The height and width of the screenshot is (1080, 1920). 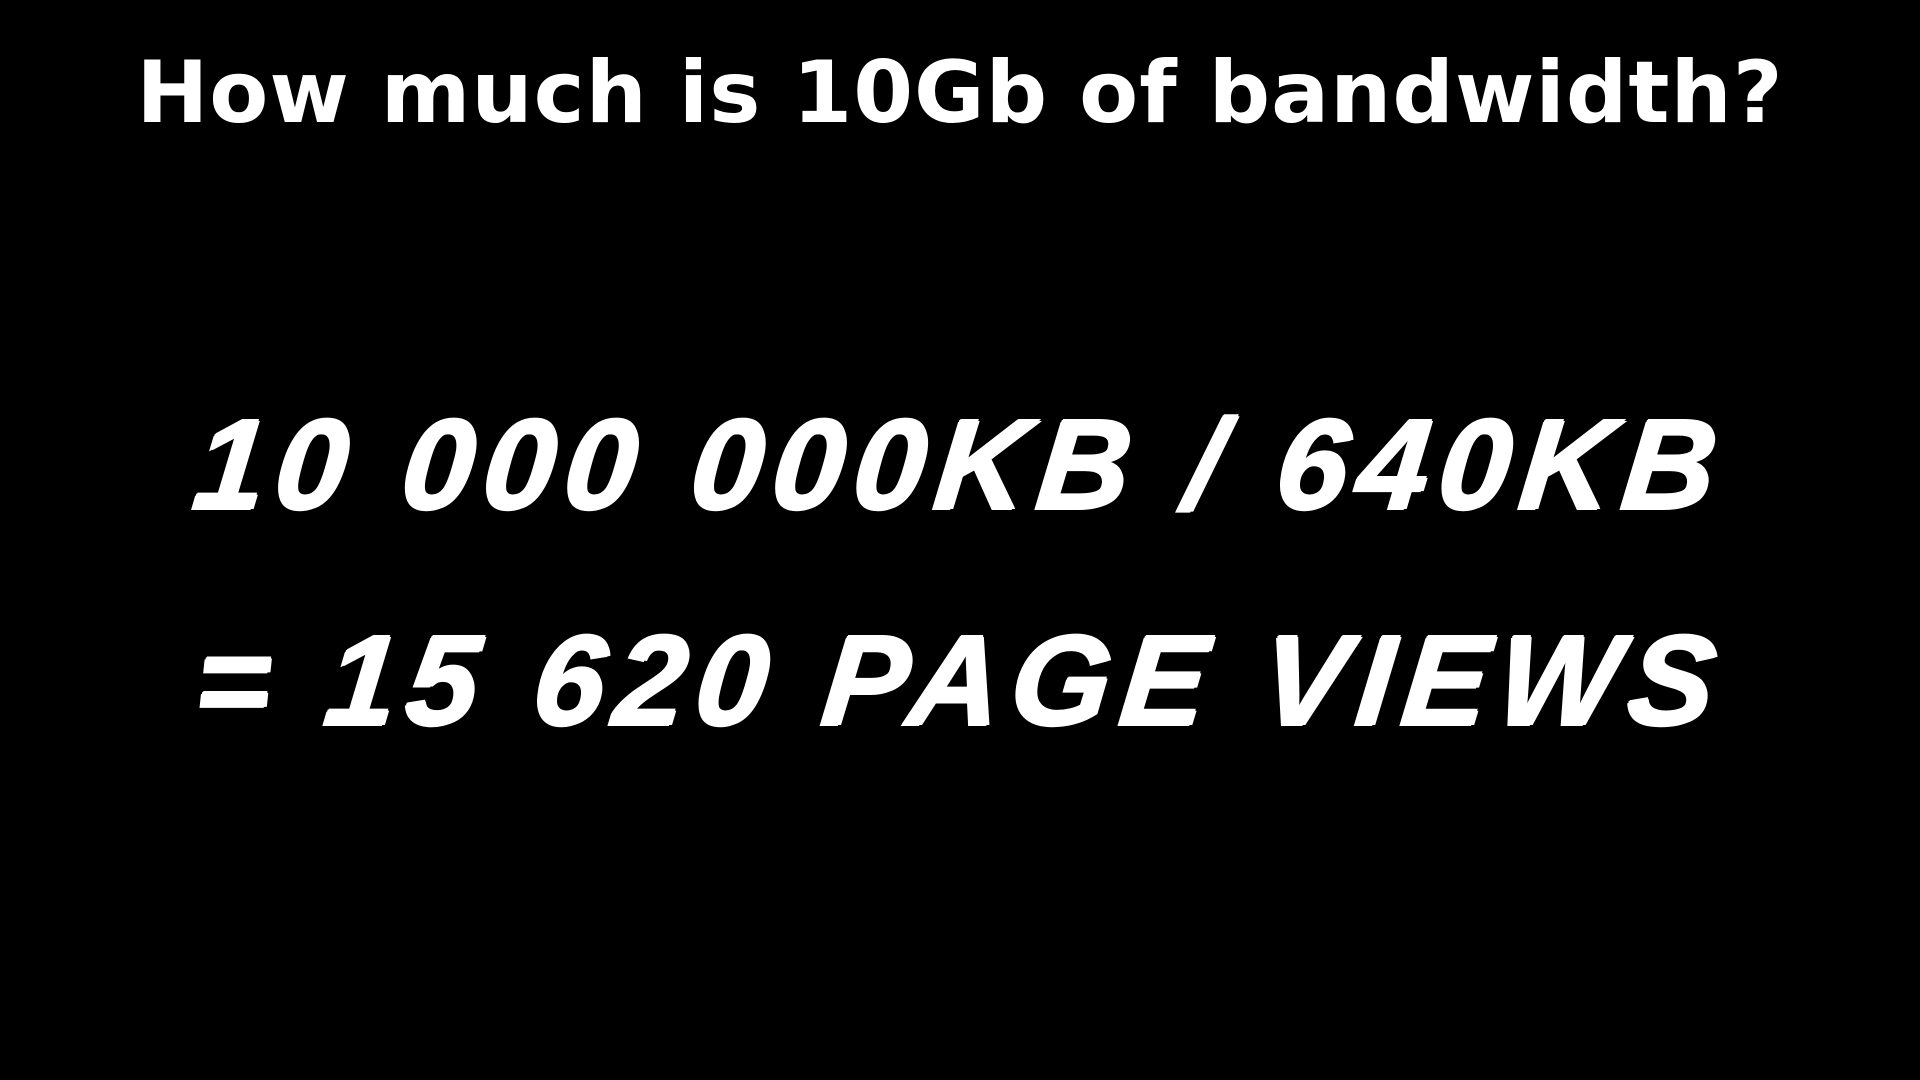 I want to click on equation-line-1: 10 000 000KB / 640KB, so click(x=960, y=464).